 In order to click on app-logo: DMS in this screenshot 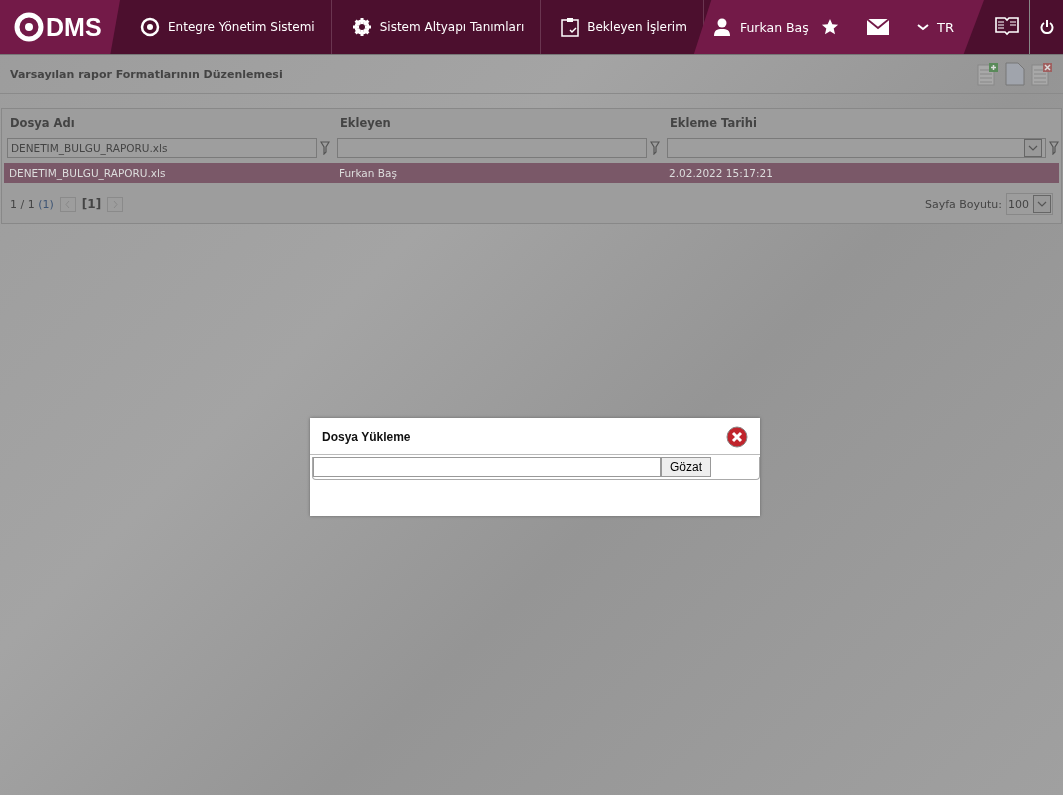, I will do `click(60, 27)`.